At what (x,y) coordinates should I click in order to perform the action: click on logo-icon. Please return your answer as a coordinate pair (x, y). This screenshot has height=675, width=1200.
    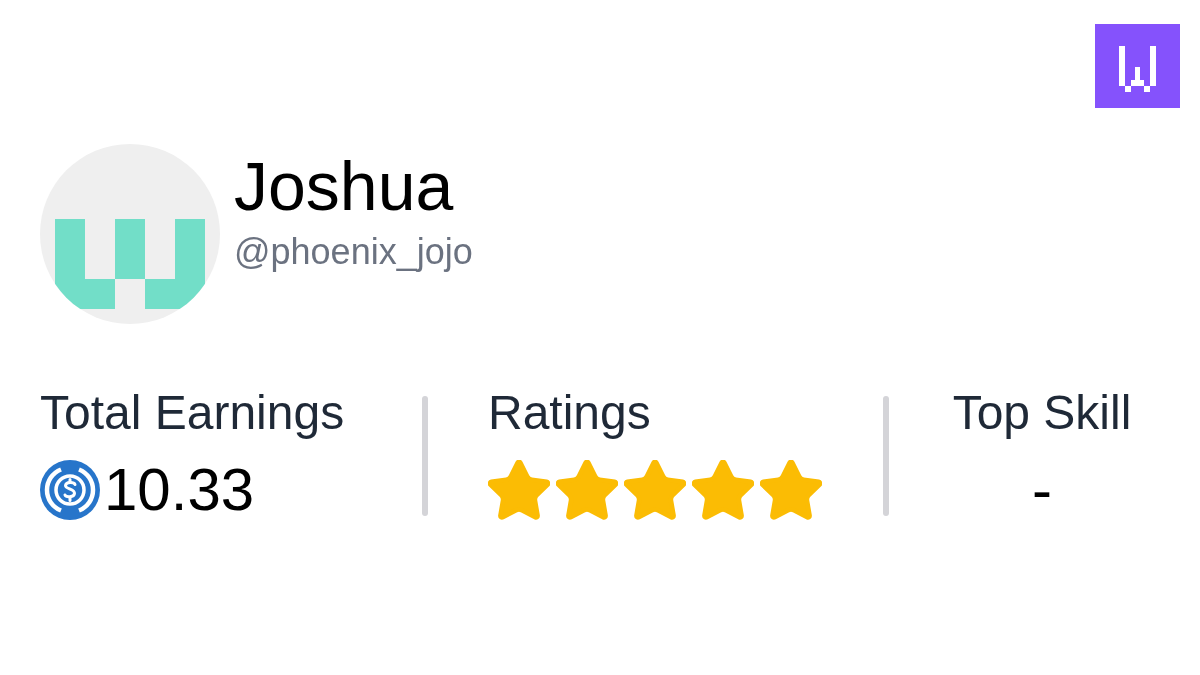
    Looking at the image, I should click on (1137, 66).